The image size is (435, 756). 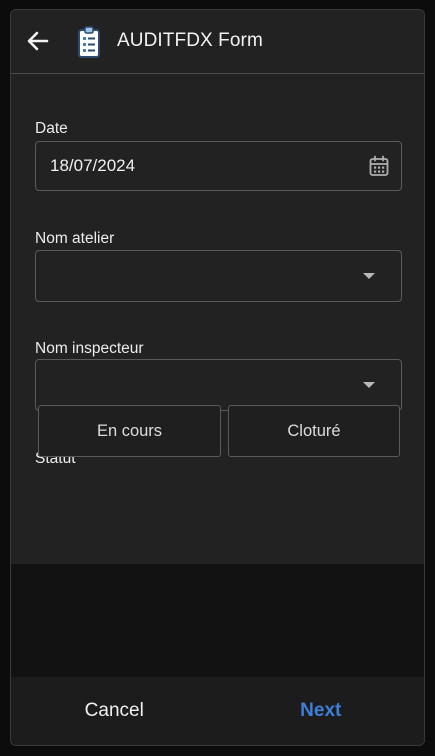 What do you see at coordinates (93, 165) in the screenshot?
I see `date-value: 18/07/2024` at bounding box center [93, 165].